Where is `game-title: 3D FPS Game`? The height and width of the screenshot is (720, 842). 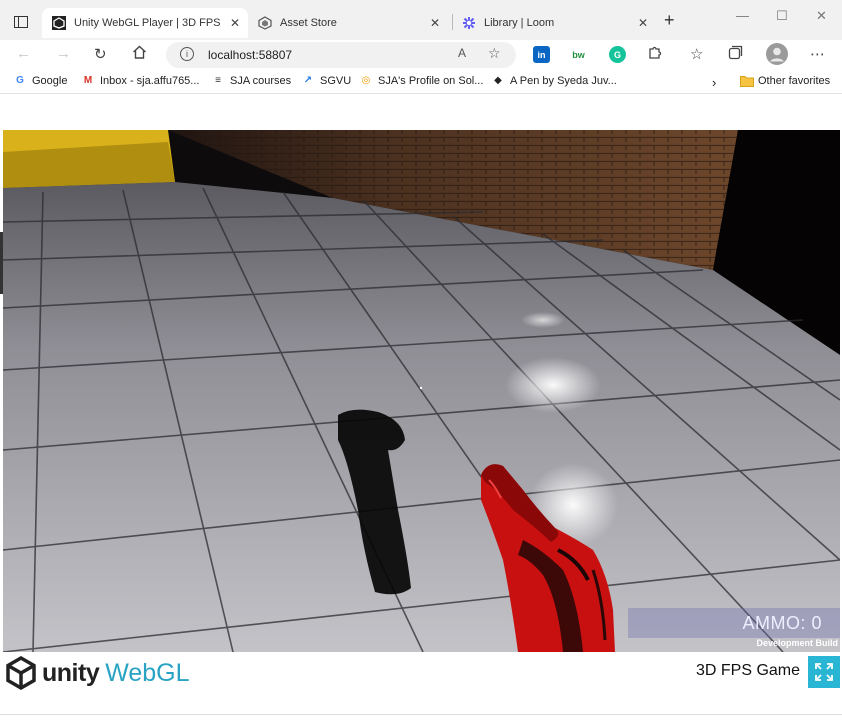
game-title: 3D FPS Game is located at coordinates (748, 670).